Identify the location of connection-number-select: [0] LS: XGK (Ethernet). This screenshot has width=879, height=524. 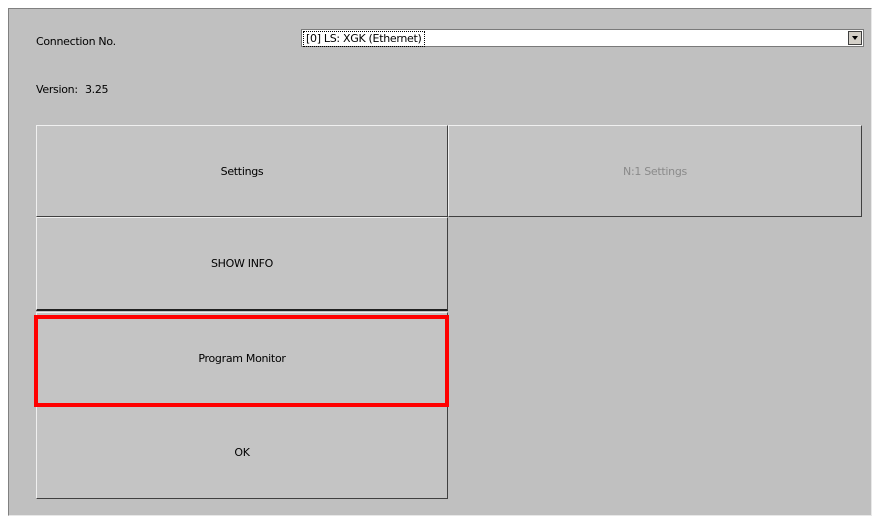
(582, 38).